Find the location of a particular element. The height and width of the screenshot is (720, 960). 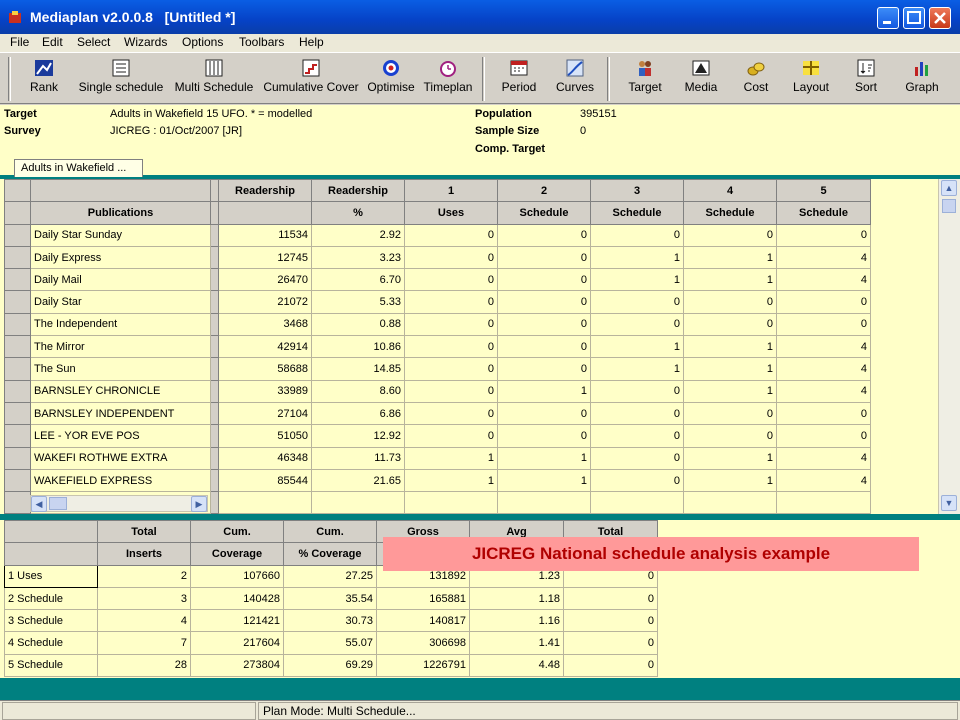

period-button: Period is located at coordinates (519, 79).